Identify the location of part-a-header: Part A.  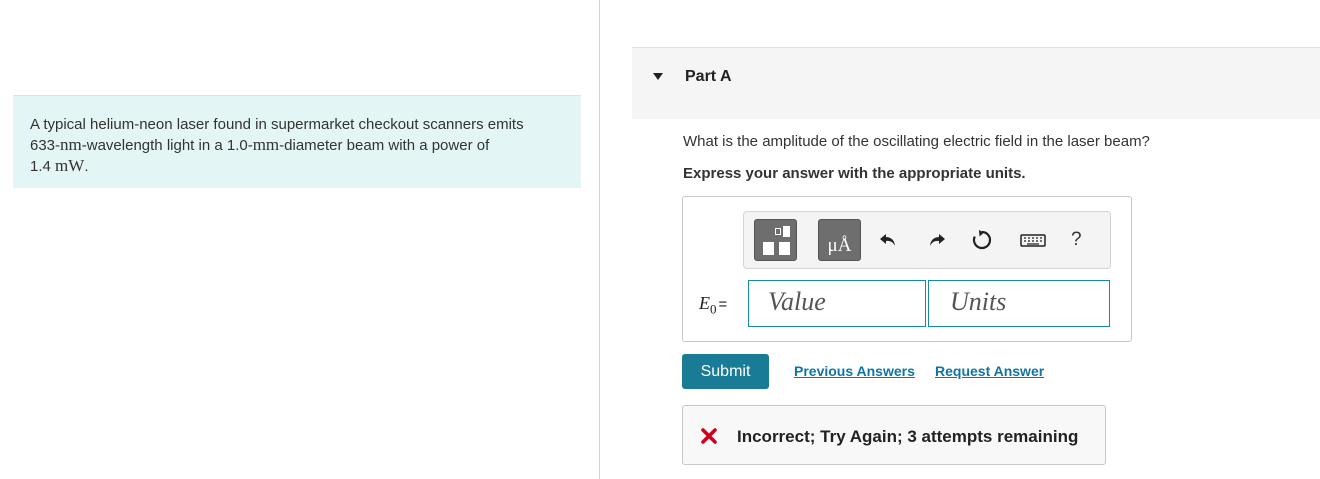
(976, 83).